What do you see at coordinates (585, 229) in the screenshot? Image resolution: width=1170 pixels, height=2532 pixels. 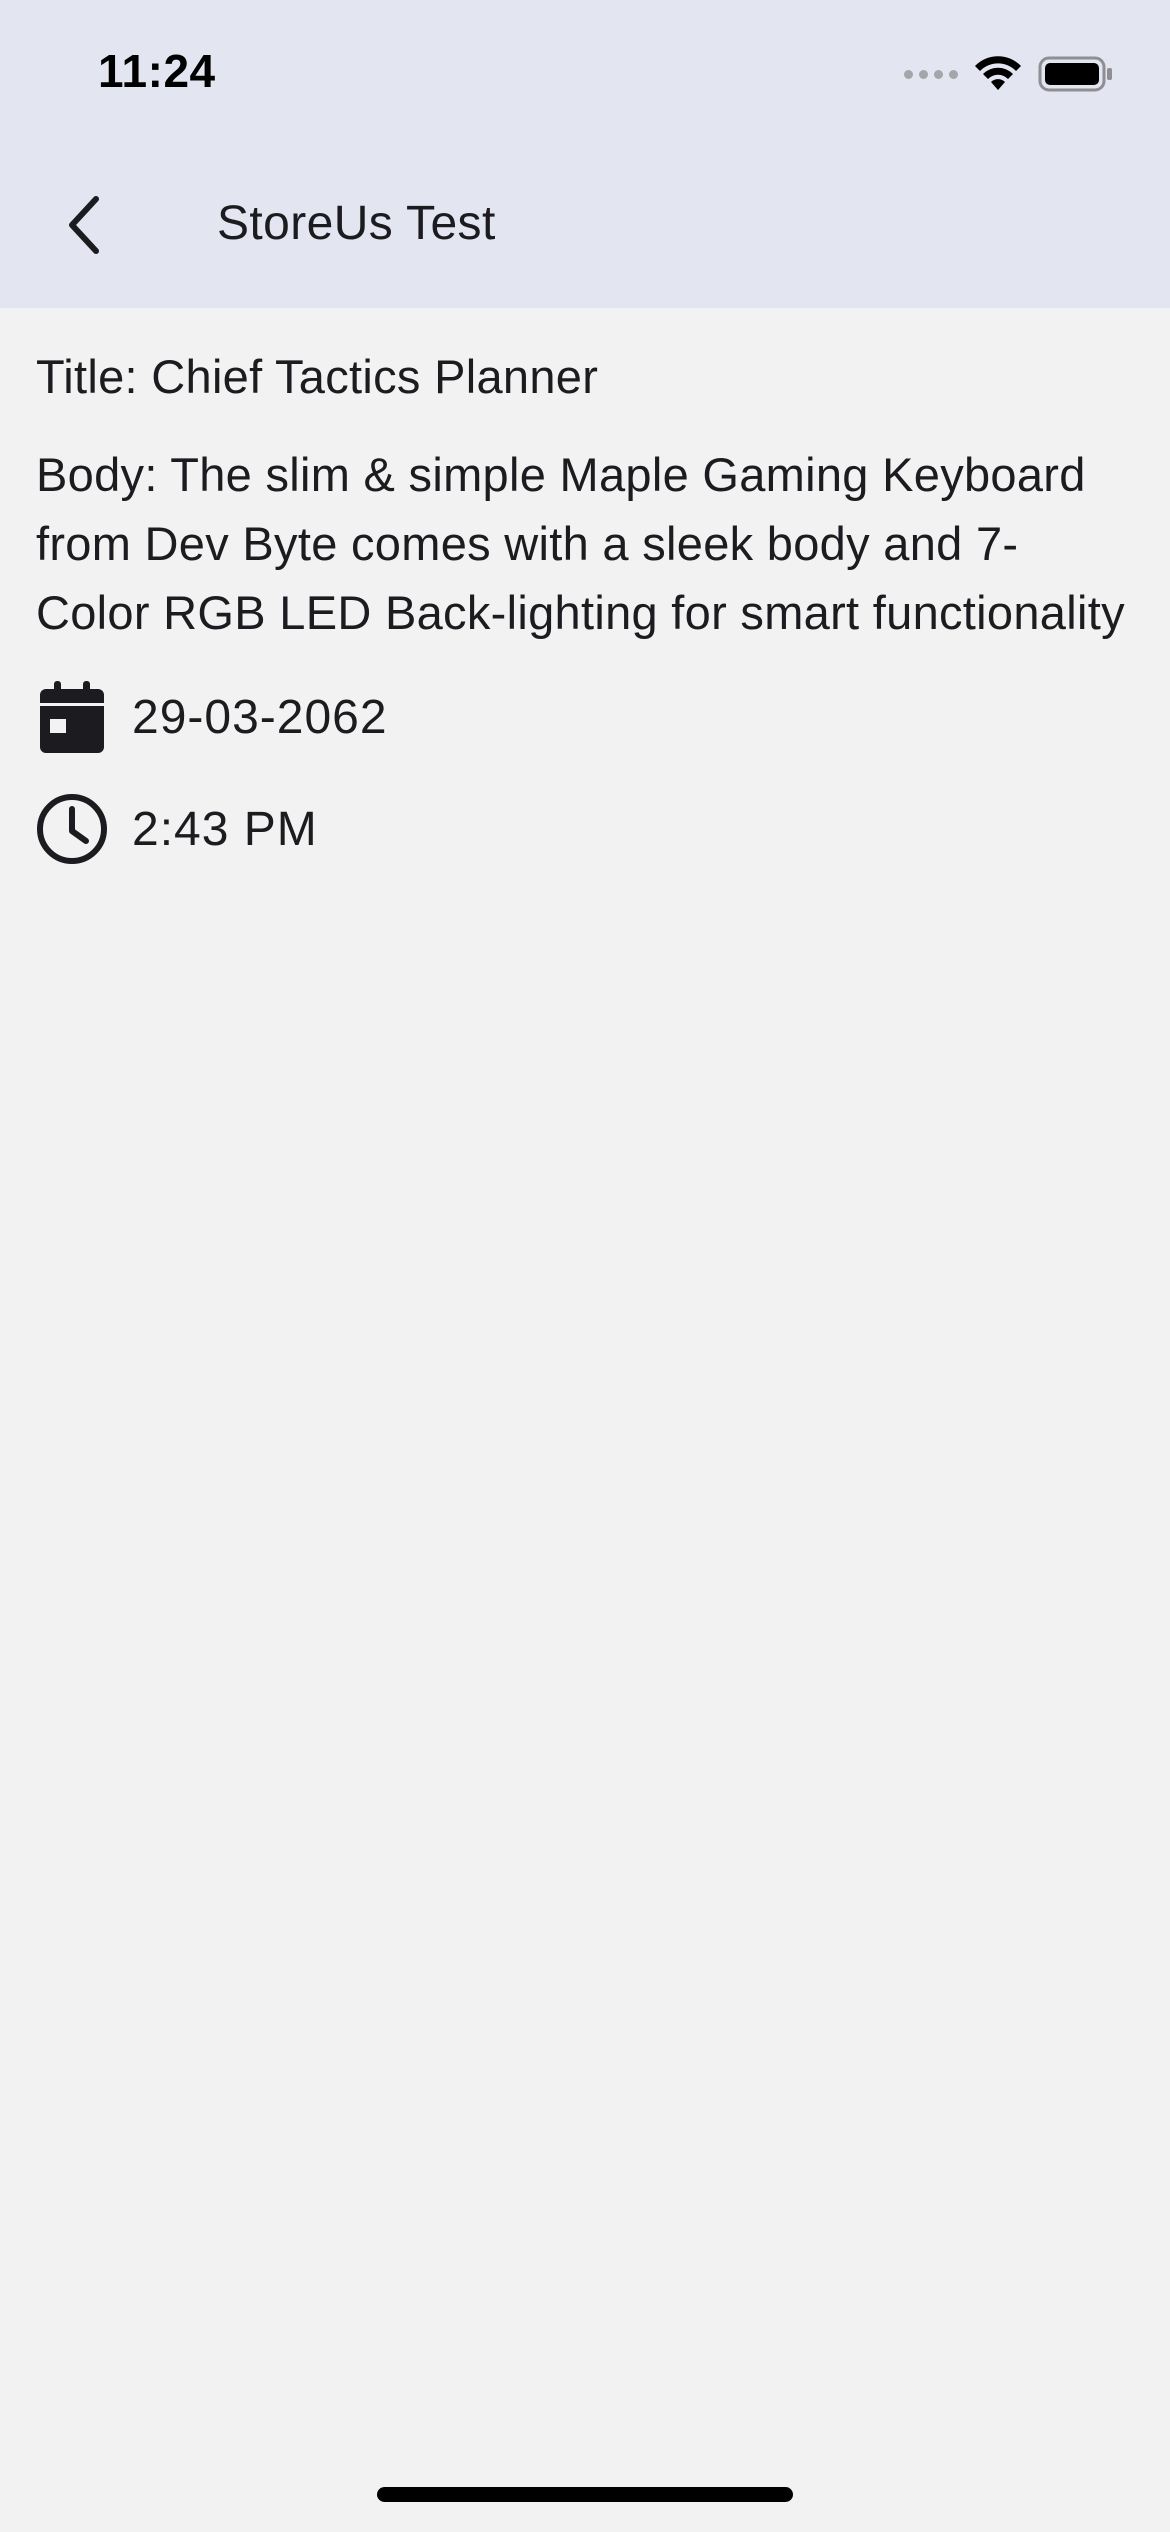 I see `app-bar: StoreUs Test` at bounding box center [585, 229].